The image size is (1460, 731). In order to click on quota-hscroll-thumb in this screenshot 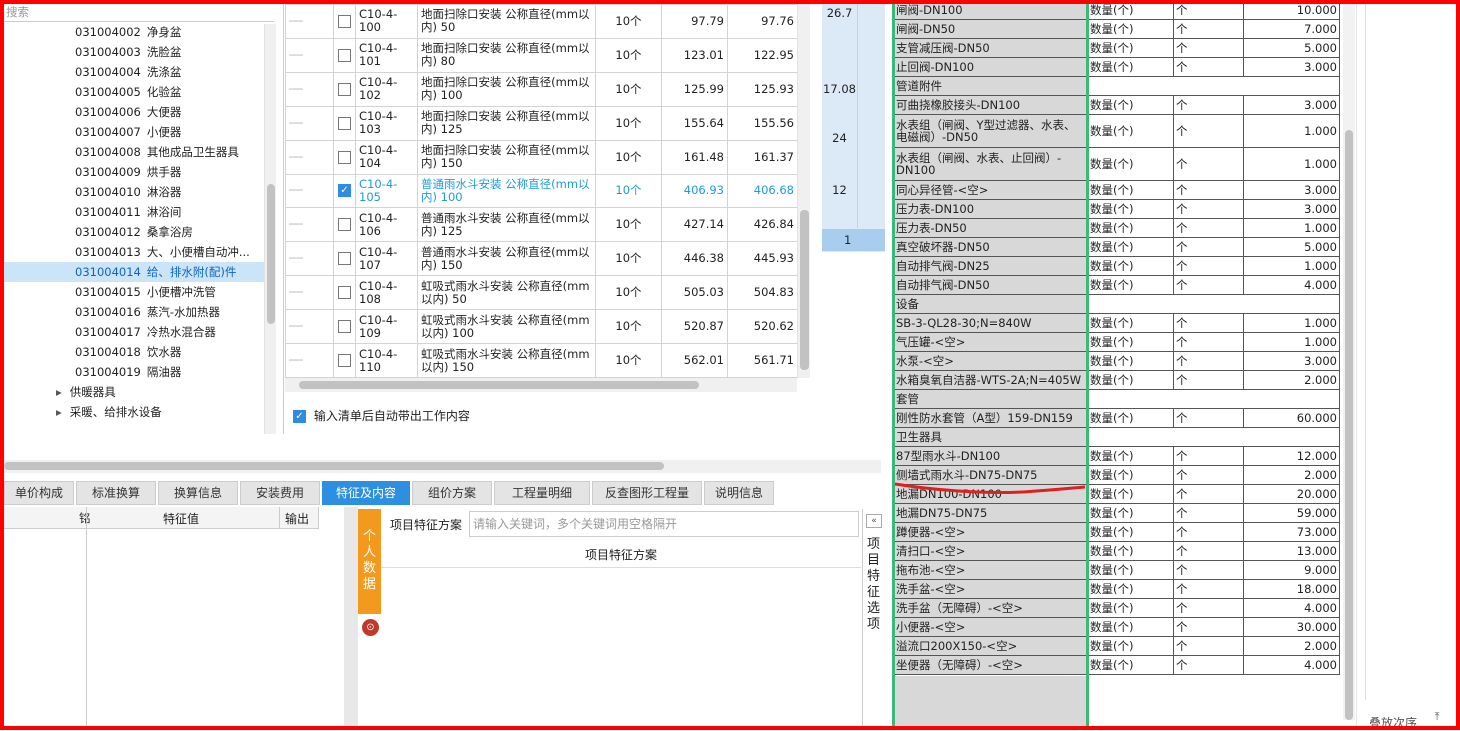, I will do `click(499, 385)`.